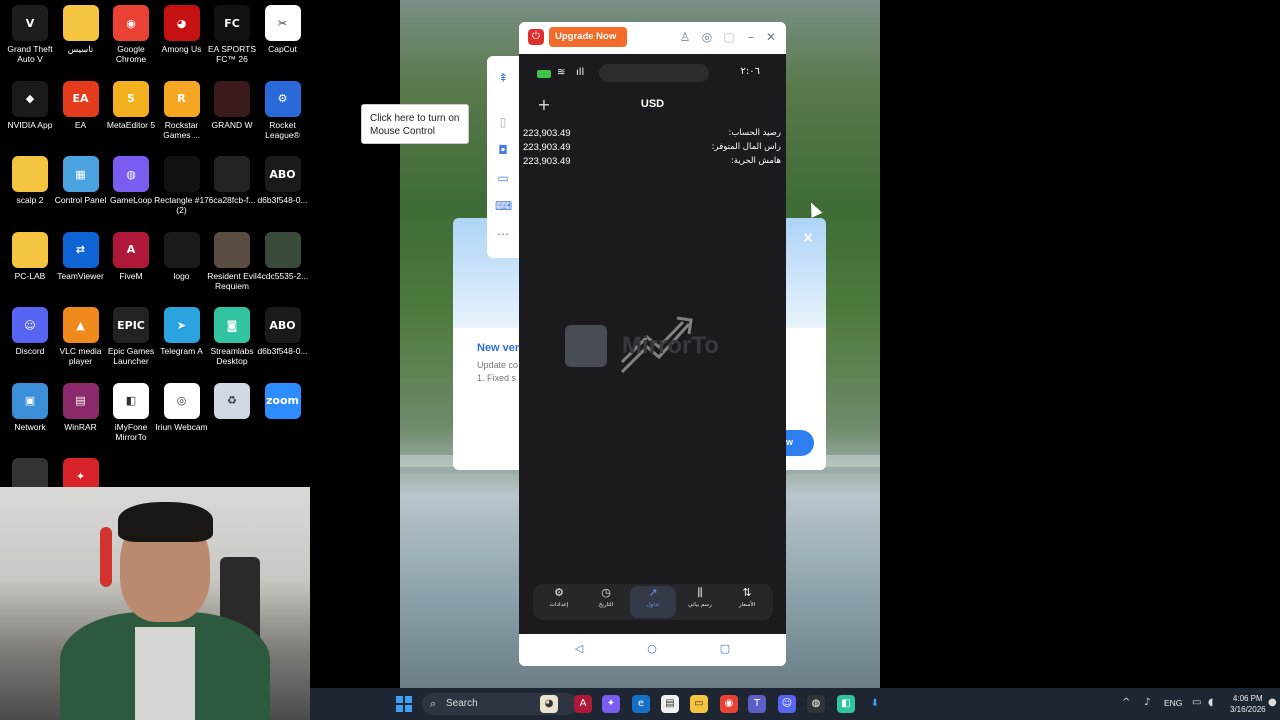  What do you see at coordinates (1196, 702) in the screenshot?
I see `network-icon: ▭` at bounding box center [1196, 702].